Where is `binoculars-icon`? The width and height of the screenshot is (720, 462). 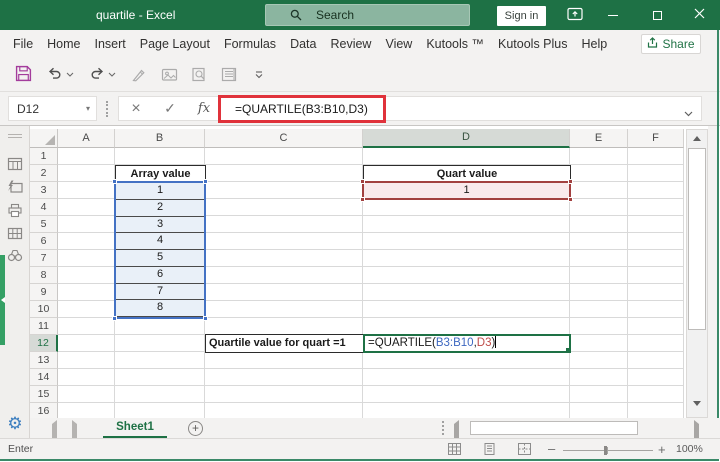
binoculars-icon is located at coordinates (15, 255).